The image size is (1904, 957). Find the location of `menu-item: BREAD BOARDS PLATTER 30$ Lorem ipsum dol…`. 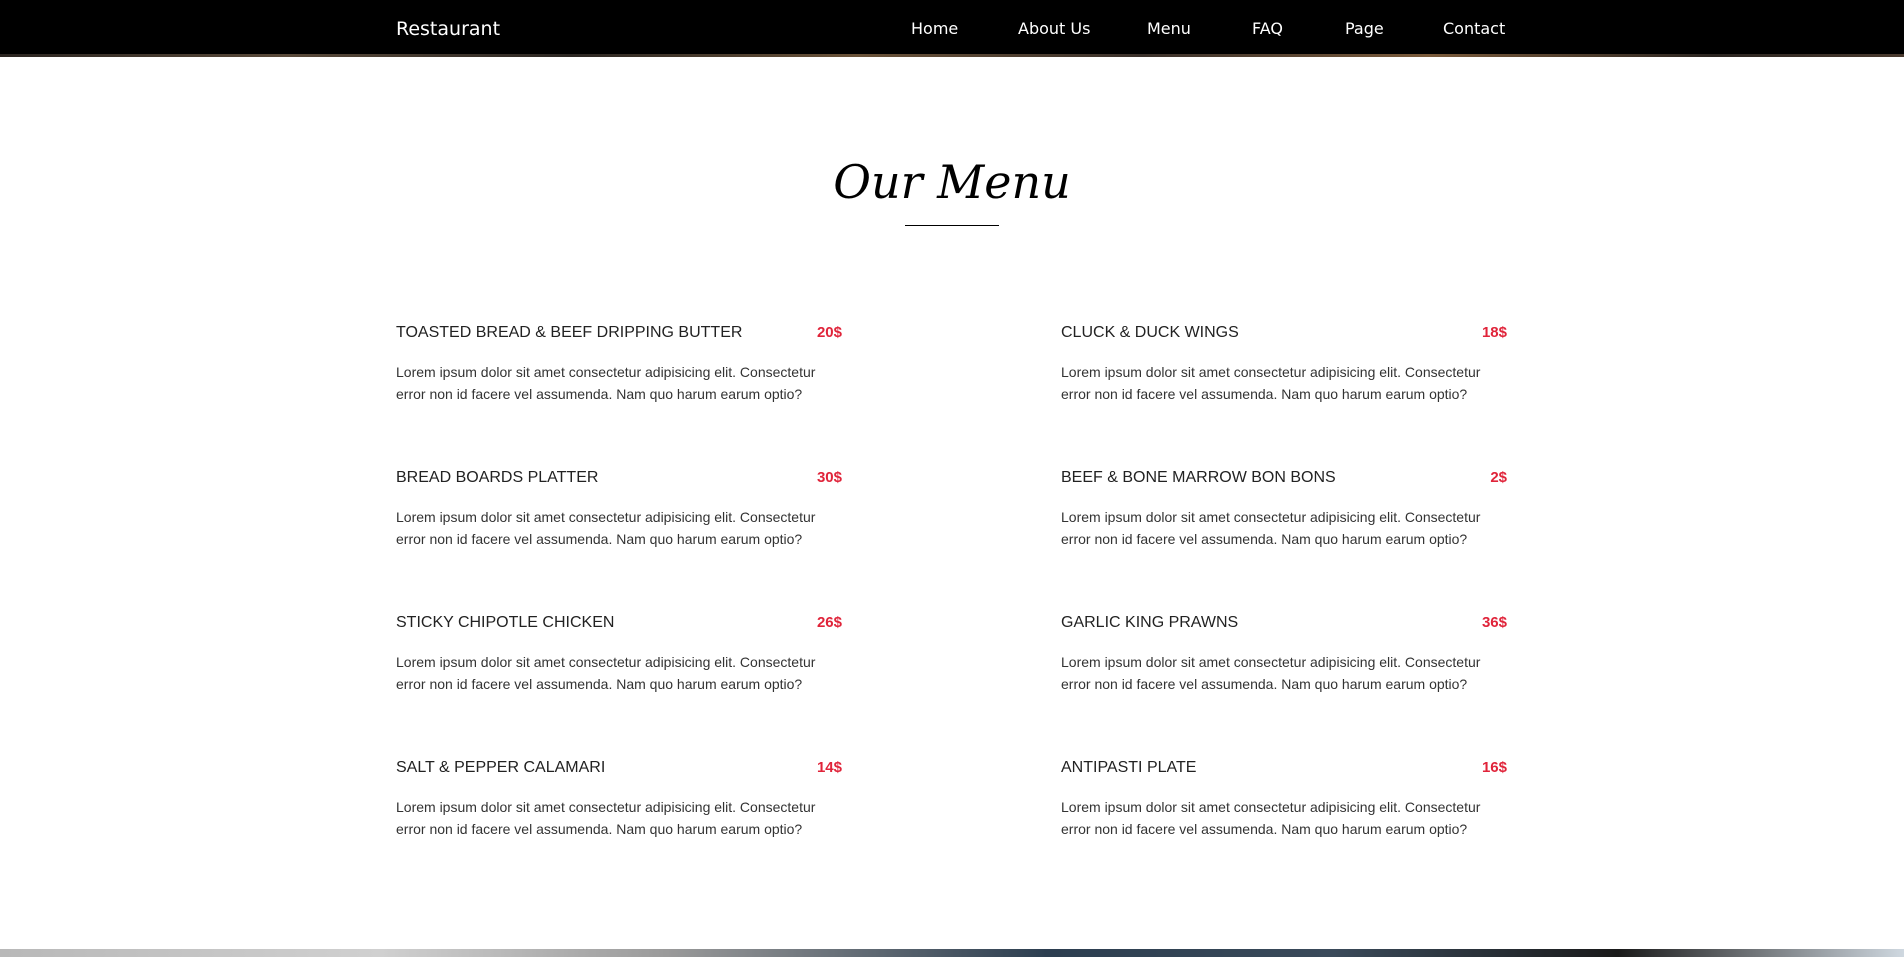

menu-item: BREAD BOARDS PLATTER 30$ Lorem ipsum dol… is located at coordinates (619, 523).